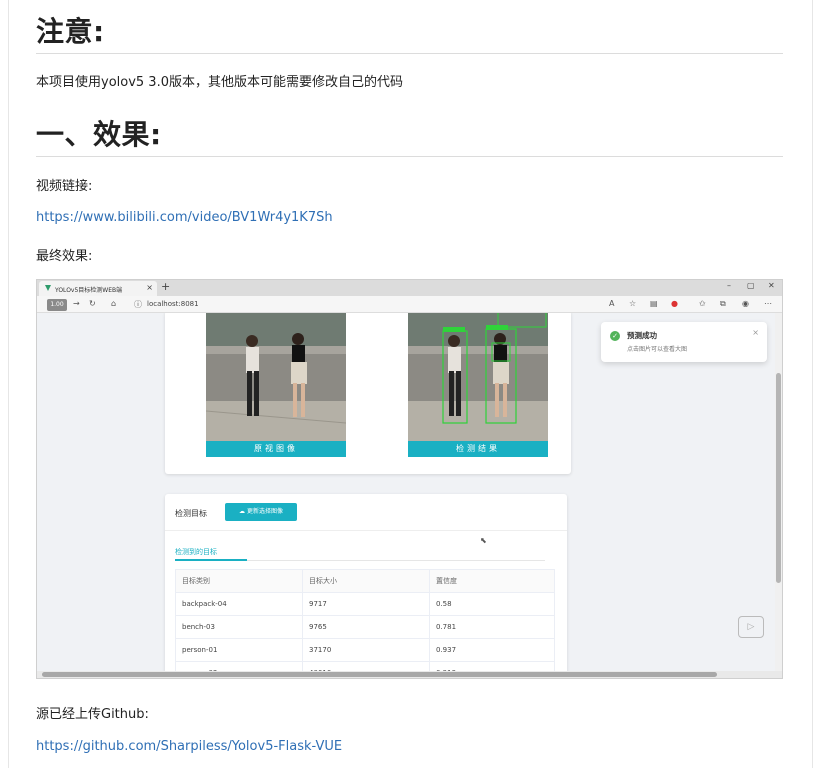  I want to click on collections-icon: ▤, so click(654, 303).